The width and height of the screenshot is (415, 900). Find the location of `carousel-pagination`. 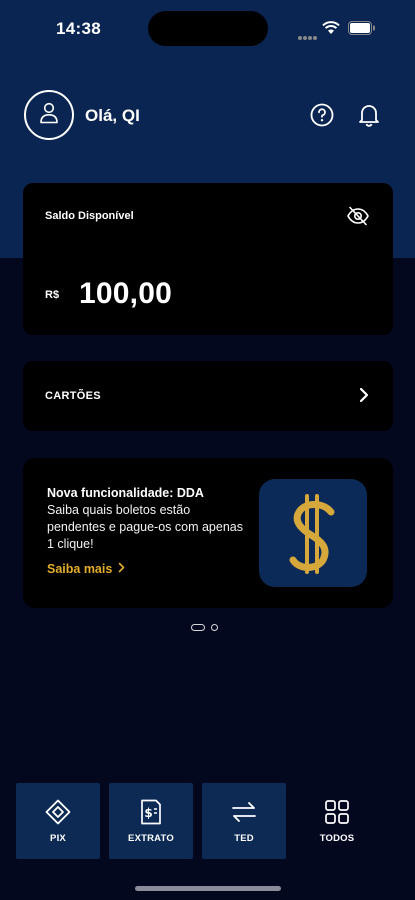

carousel-pagination is located at coordinates (204, 627).